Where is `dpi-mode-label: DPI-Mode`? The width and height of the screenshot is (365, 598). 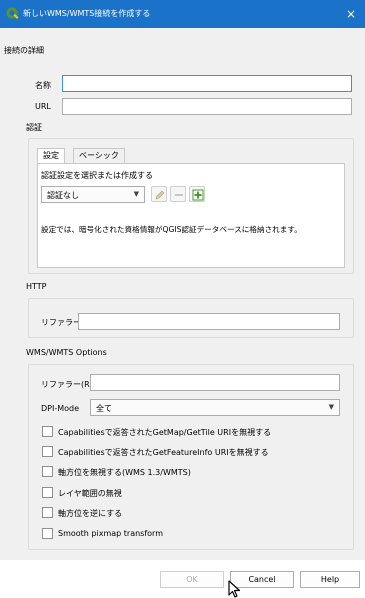
dpi-mode-label: DPI-Mode is located at coordinates (60, 408).